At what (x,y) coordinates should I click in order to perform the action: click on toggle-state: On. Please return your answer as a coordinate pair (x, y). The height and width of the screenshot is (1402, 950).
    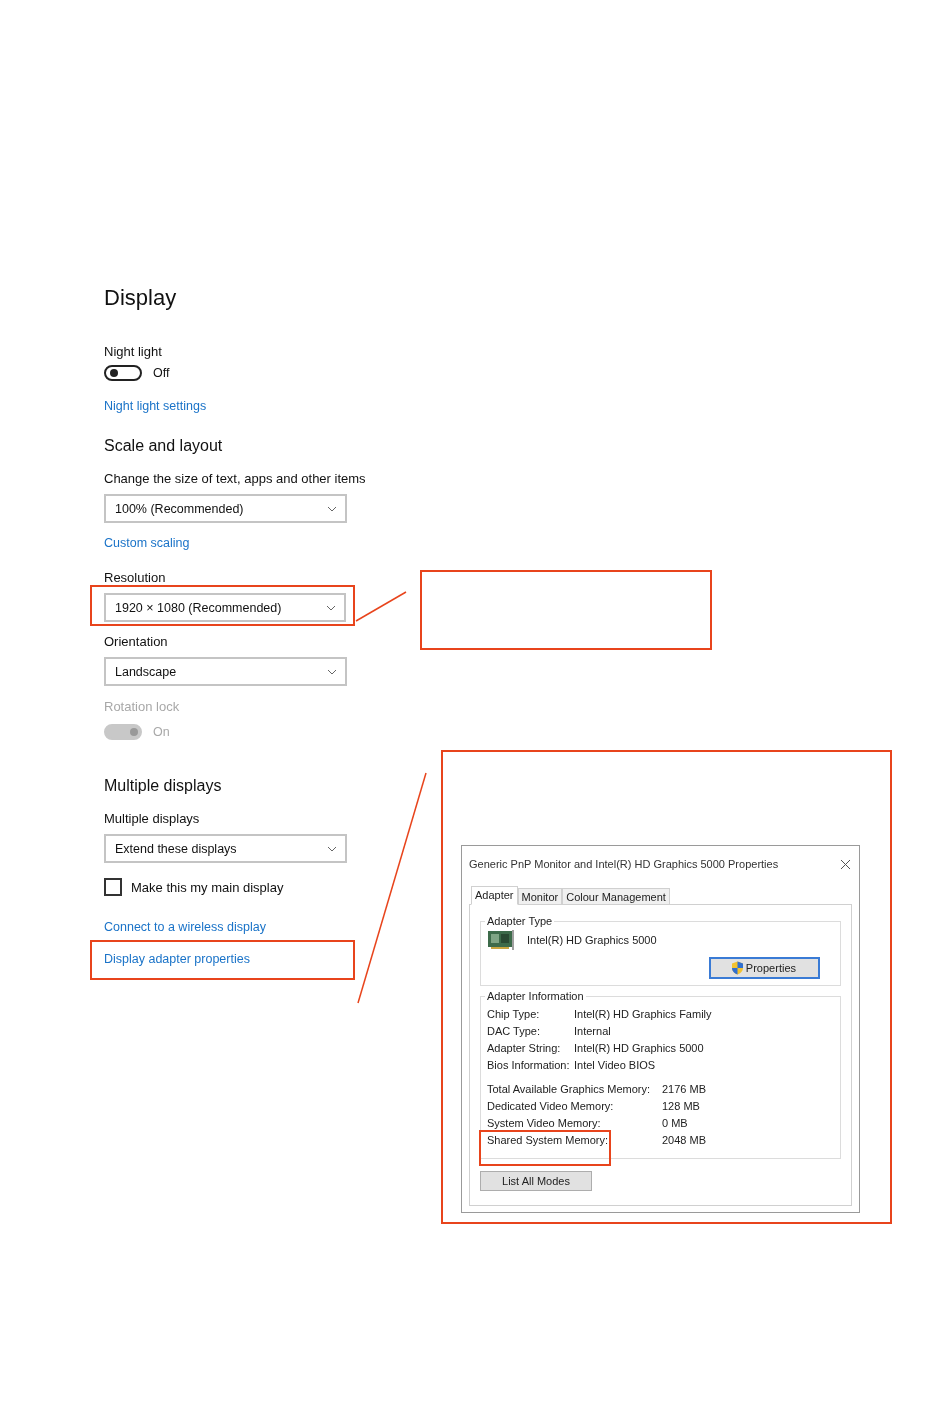
    Looking at the image, I should click on (161, 732).